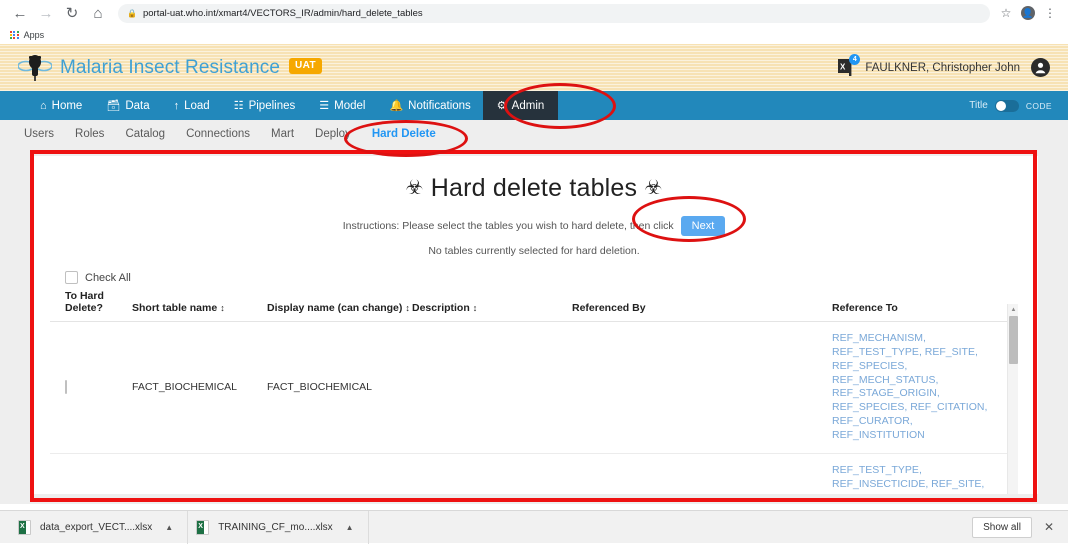  I want to click on toggle-code-label: CODE, so click(1038, 105).